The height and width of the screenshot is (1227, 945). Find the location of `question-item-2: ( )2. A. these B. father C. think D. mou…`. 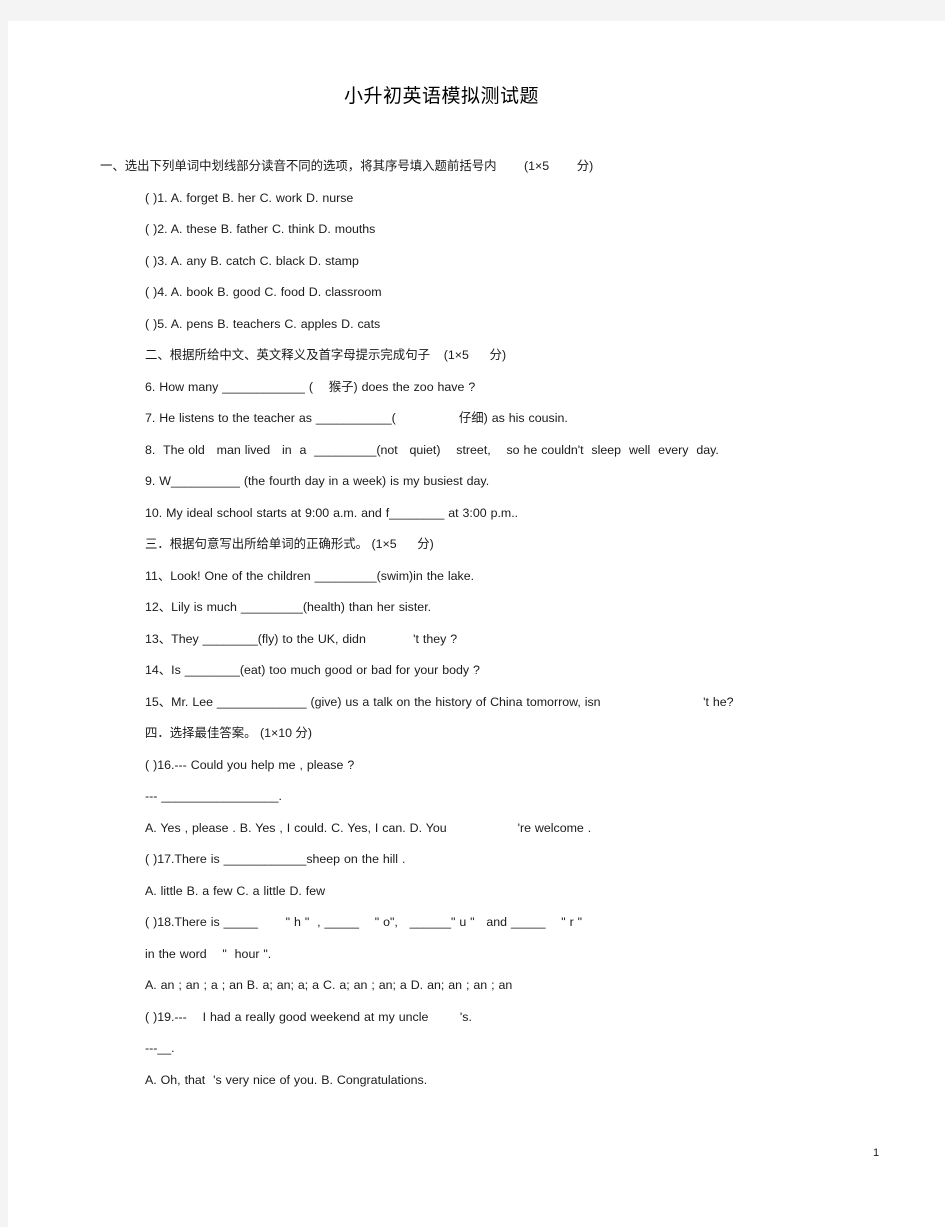

question-item-2: ( )2. A. these B. father C. think D. mou… is located at coordinates (260, 229).